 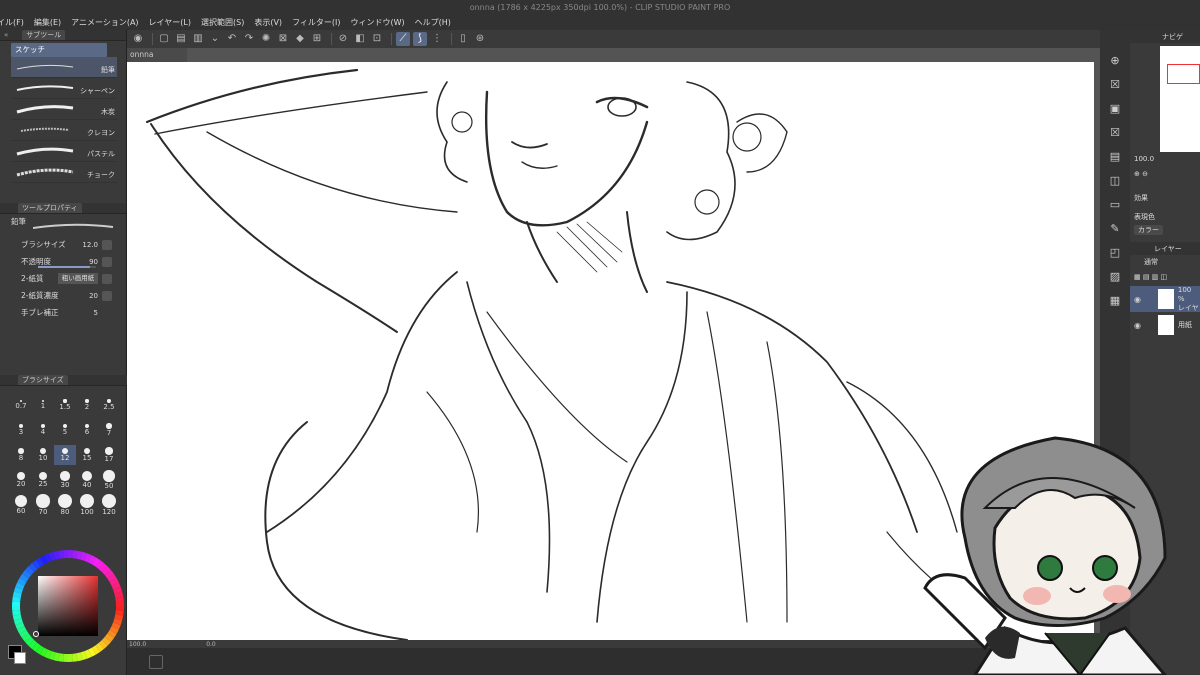 What do you see at coordinates (215, 39) in the screenshot?
I see `chevron-down-icon: ⌄` at bounding box center [215, 39].